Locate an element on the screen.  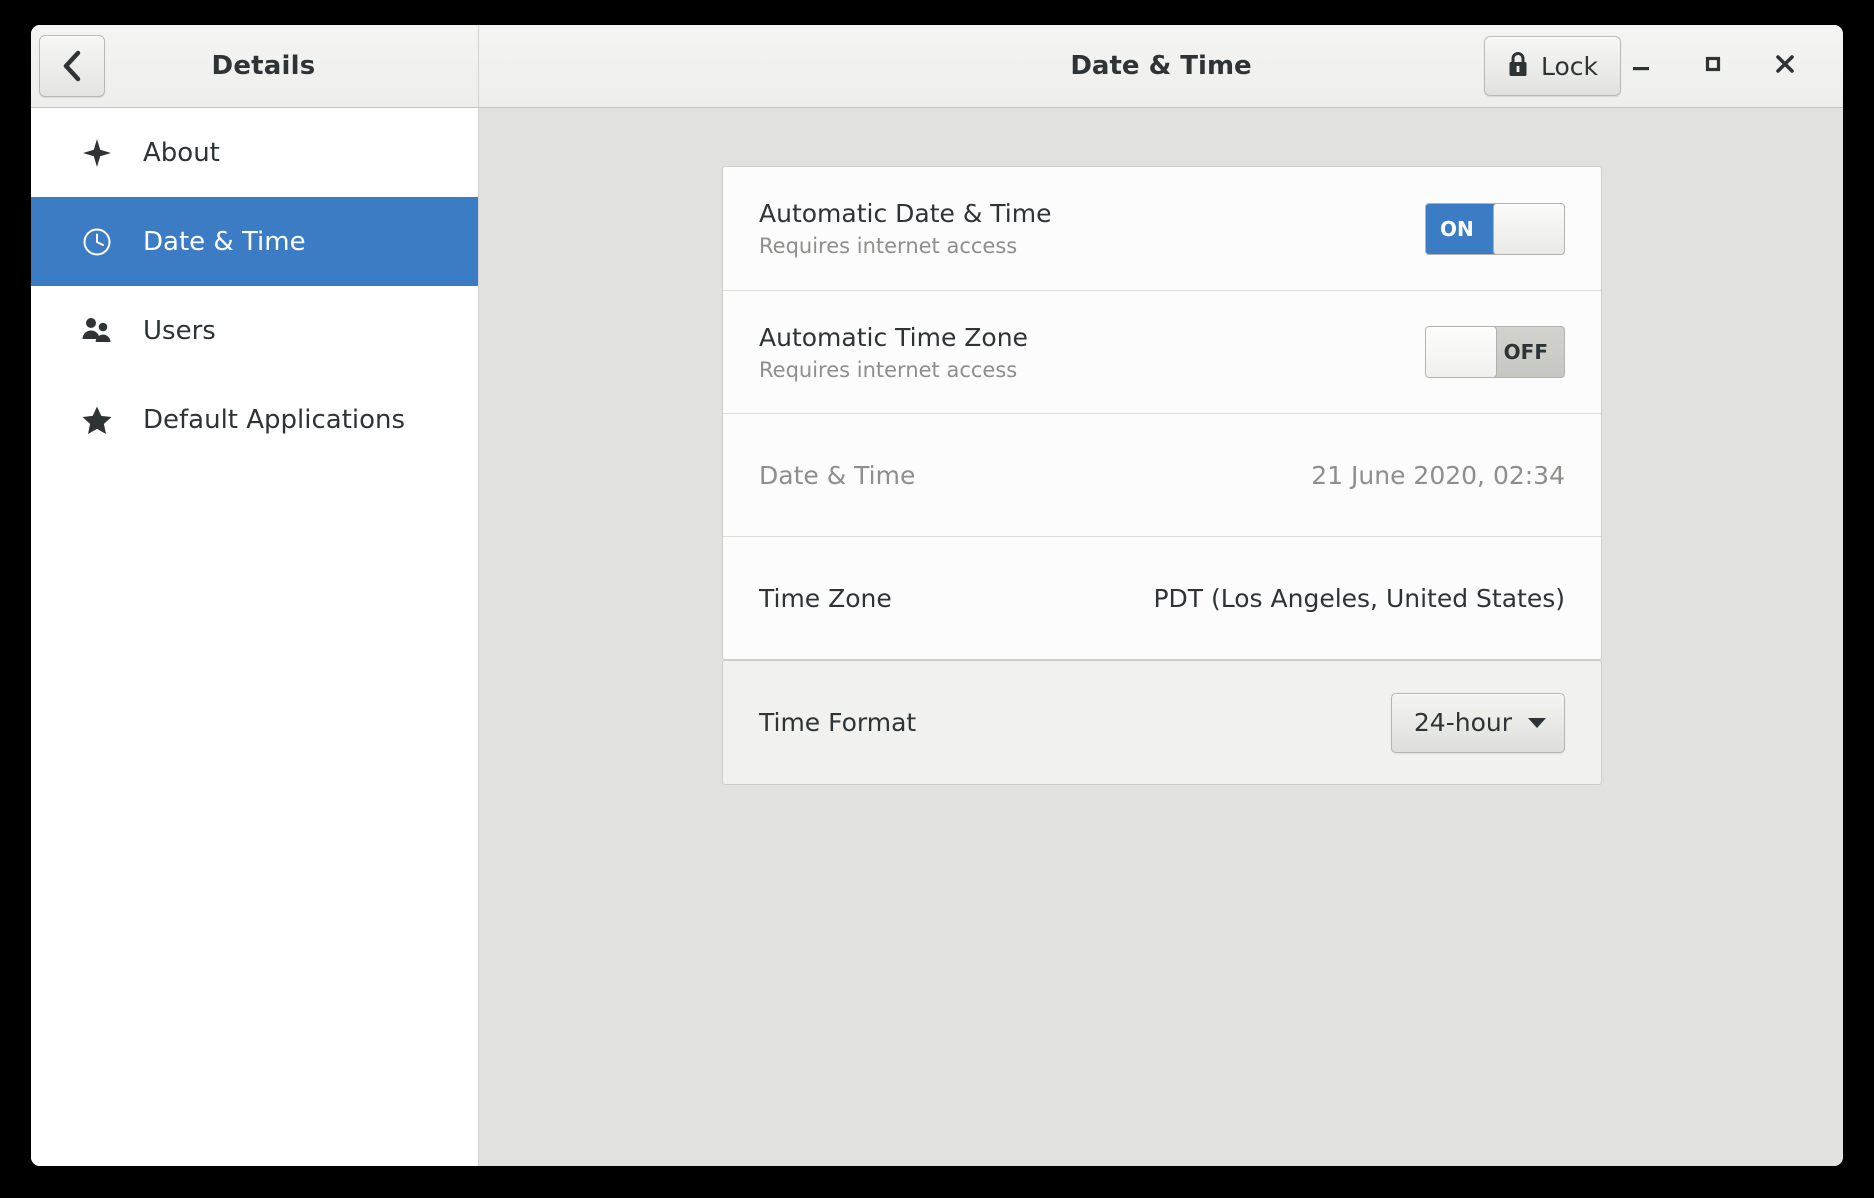
chevron-left-icon is located at coordinates (72, 66).